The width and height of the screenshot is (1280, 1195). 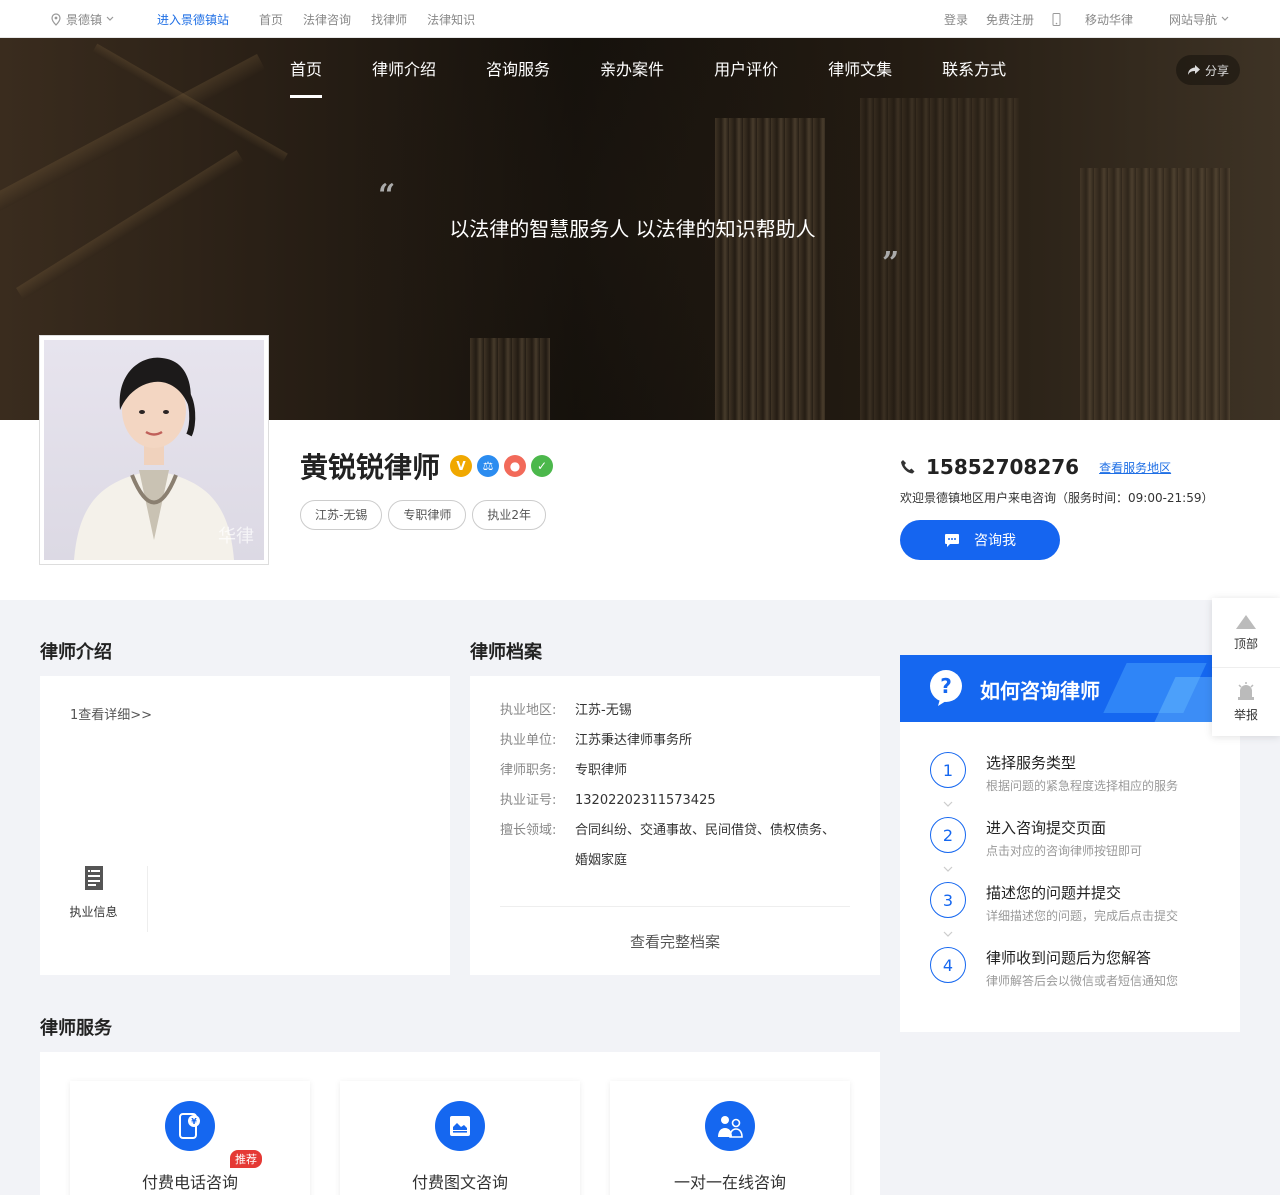 What do you see at coordinates (461, 466) in the screenshot?
I see `verified-v-icon: V` at bounding box center [461, 466].